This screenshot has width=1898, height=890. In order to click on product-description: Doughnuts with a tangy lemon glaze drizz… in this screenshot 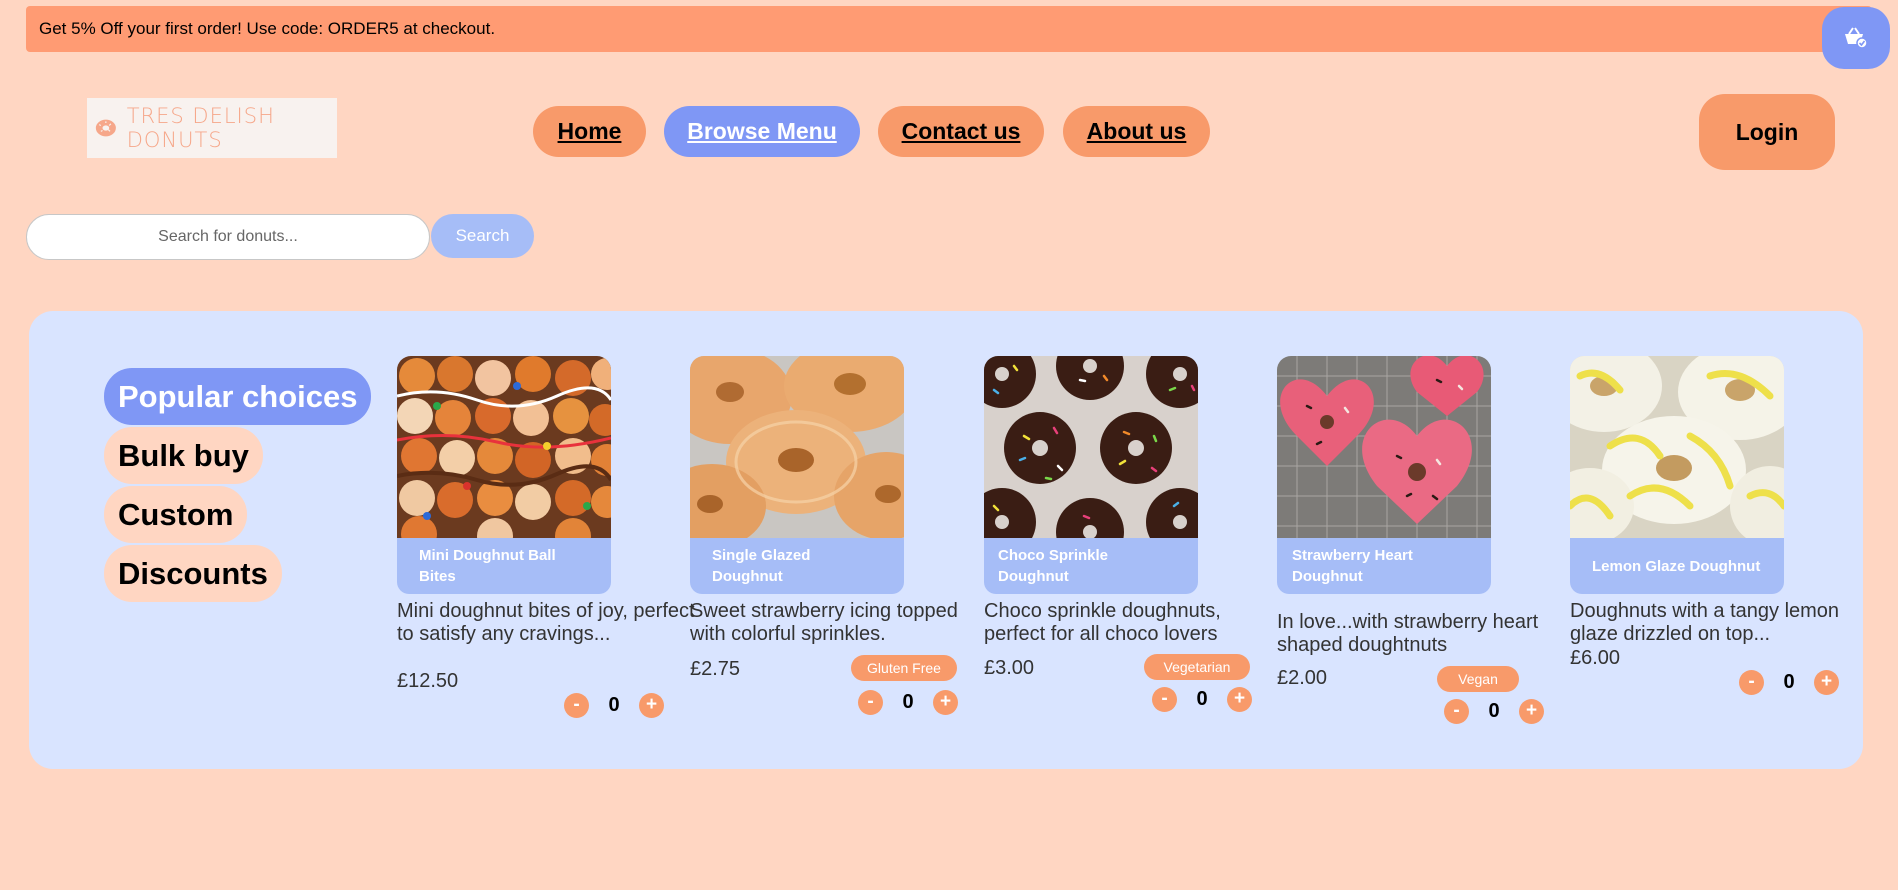, I will do `click(1705, 622)`.